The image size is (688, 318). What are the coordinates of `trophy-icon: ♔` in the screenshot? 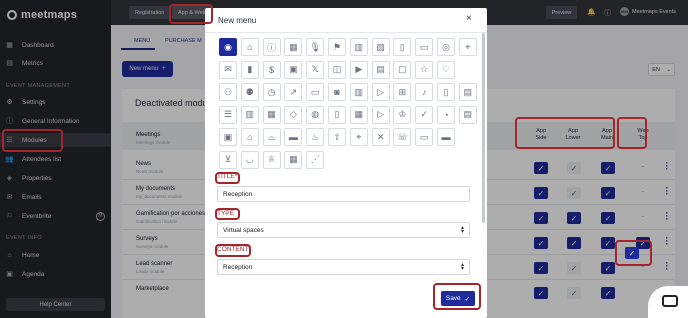 It's located at (402, 114).